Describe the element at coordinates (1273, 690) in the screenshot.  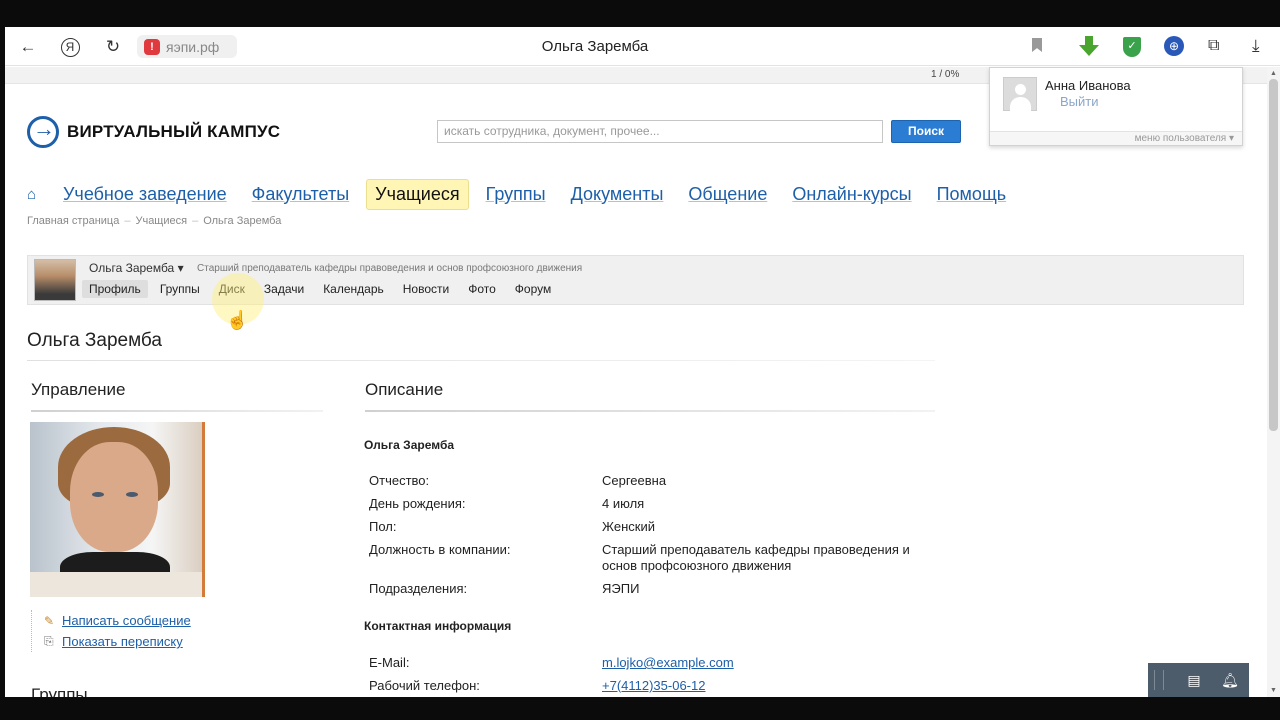
I see `scroll-down-icon: ▼` at that location.